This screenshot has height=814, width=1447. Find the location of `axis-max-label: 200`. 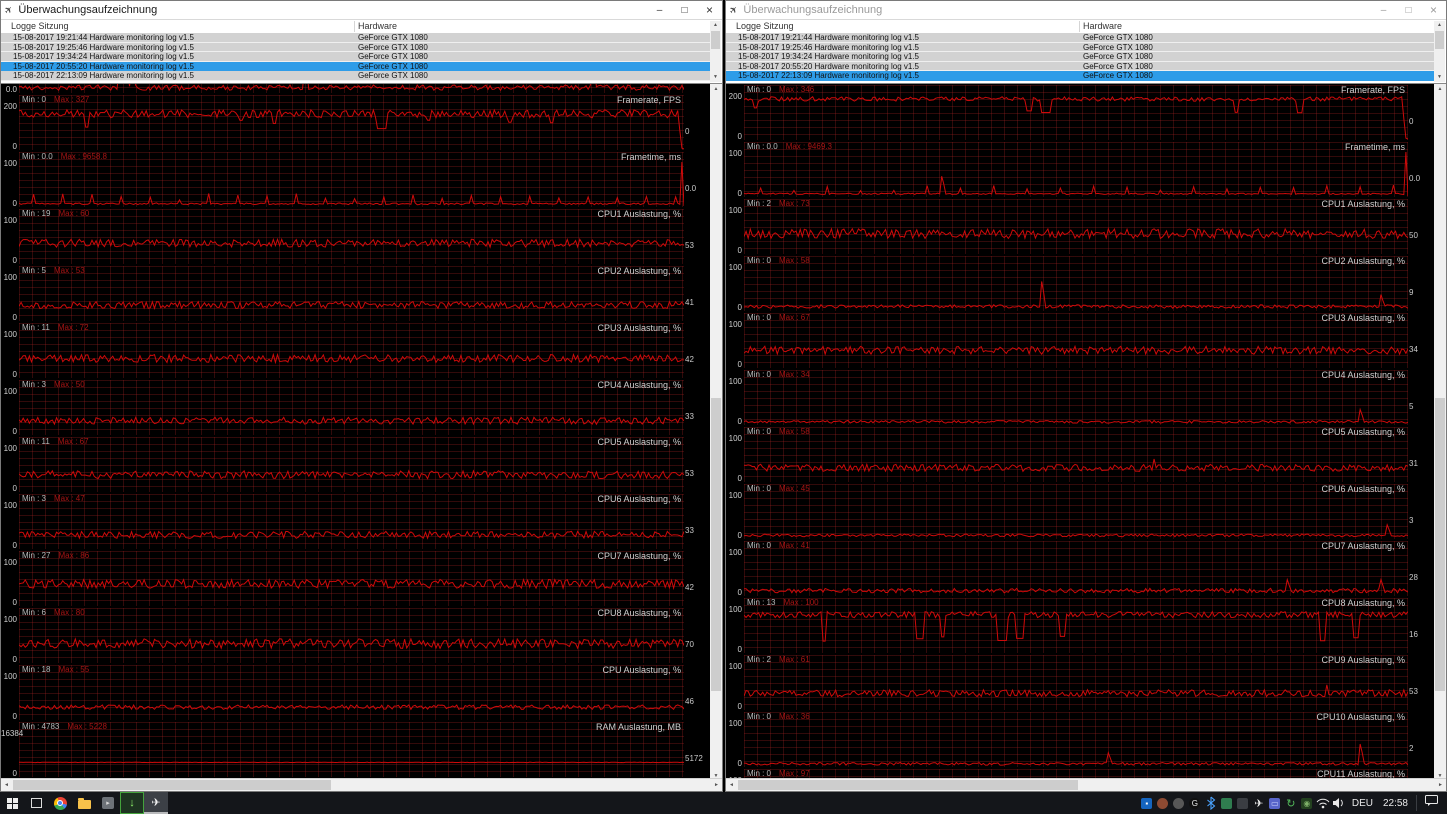

axis-max-label: 200 is located at coordinates (10, 106).